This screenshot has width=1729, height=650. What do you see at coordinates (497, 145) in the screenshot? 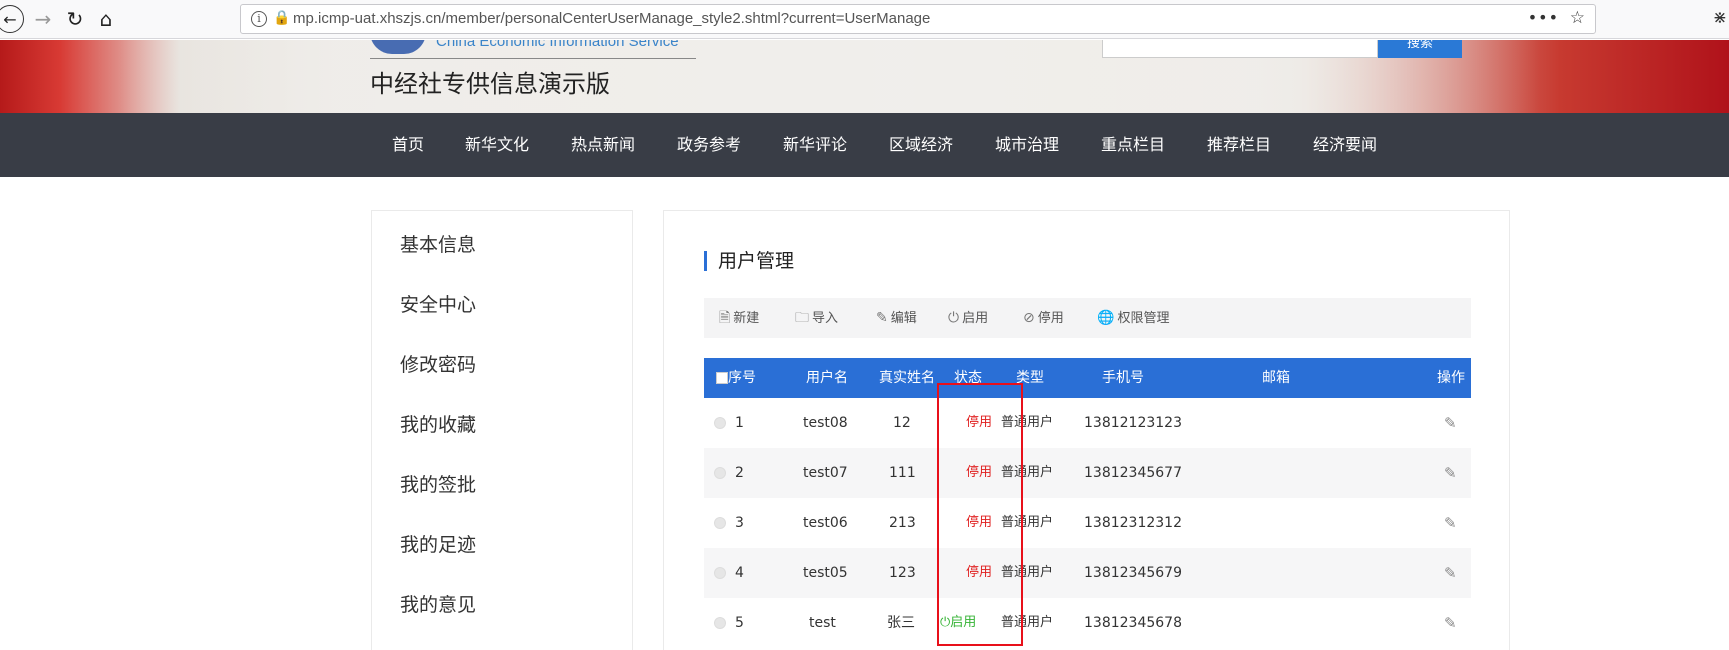
I see `nav-item-culture: 新华文化` at bounding box center [497, 145].